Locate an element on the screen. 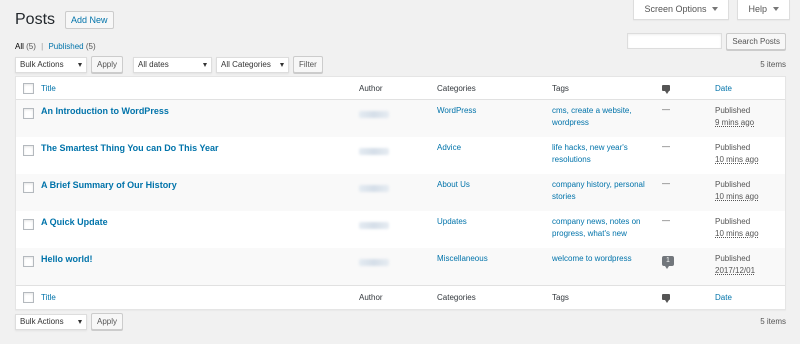 Image resolution: width=800 pixels, height=344 pixels. add-new-button: Add New is located at coordinates (89, 20).